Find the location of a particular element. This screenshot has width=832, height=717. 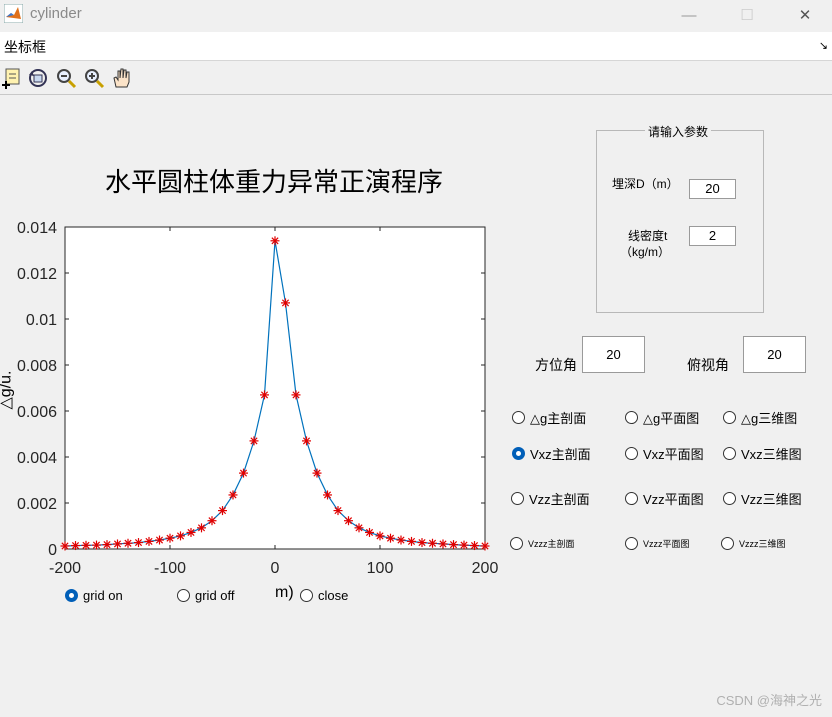

grid-on-radio: grid on is located at coordinates (94, 595).